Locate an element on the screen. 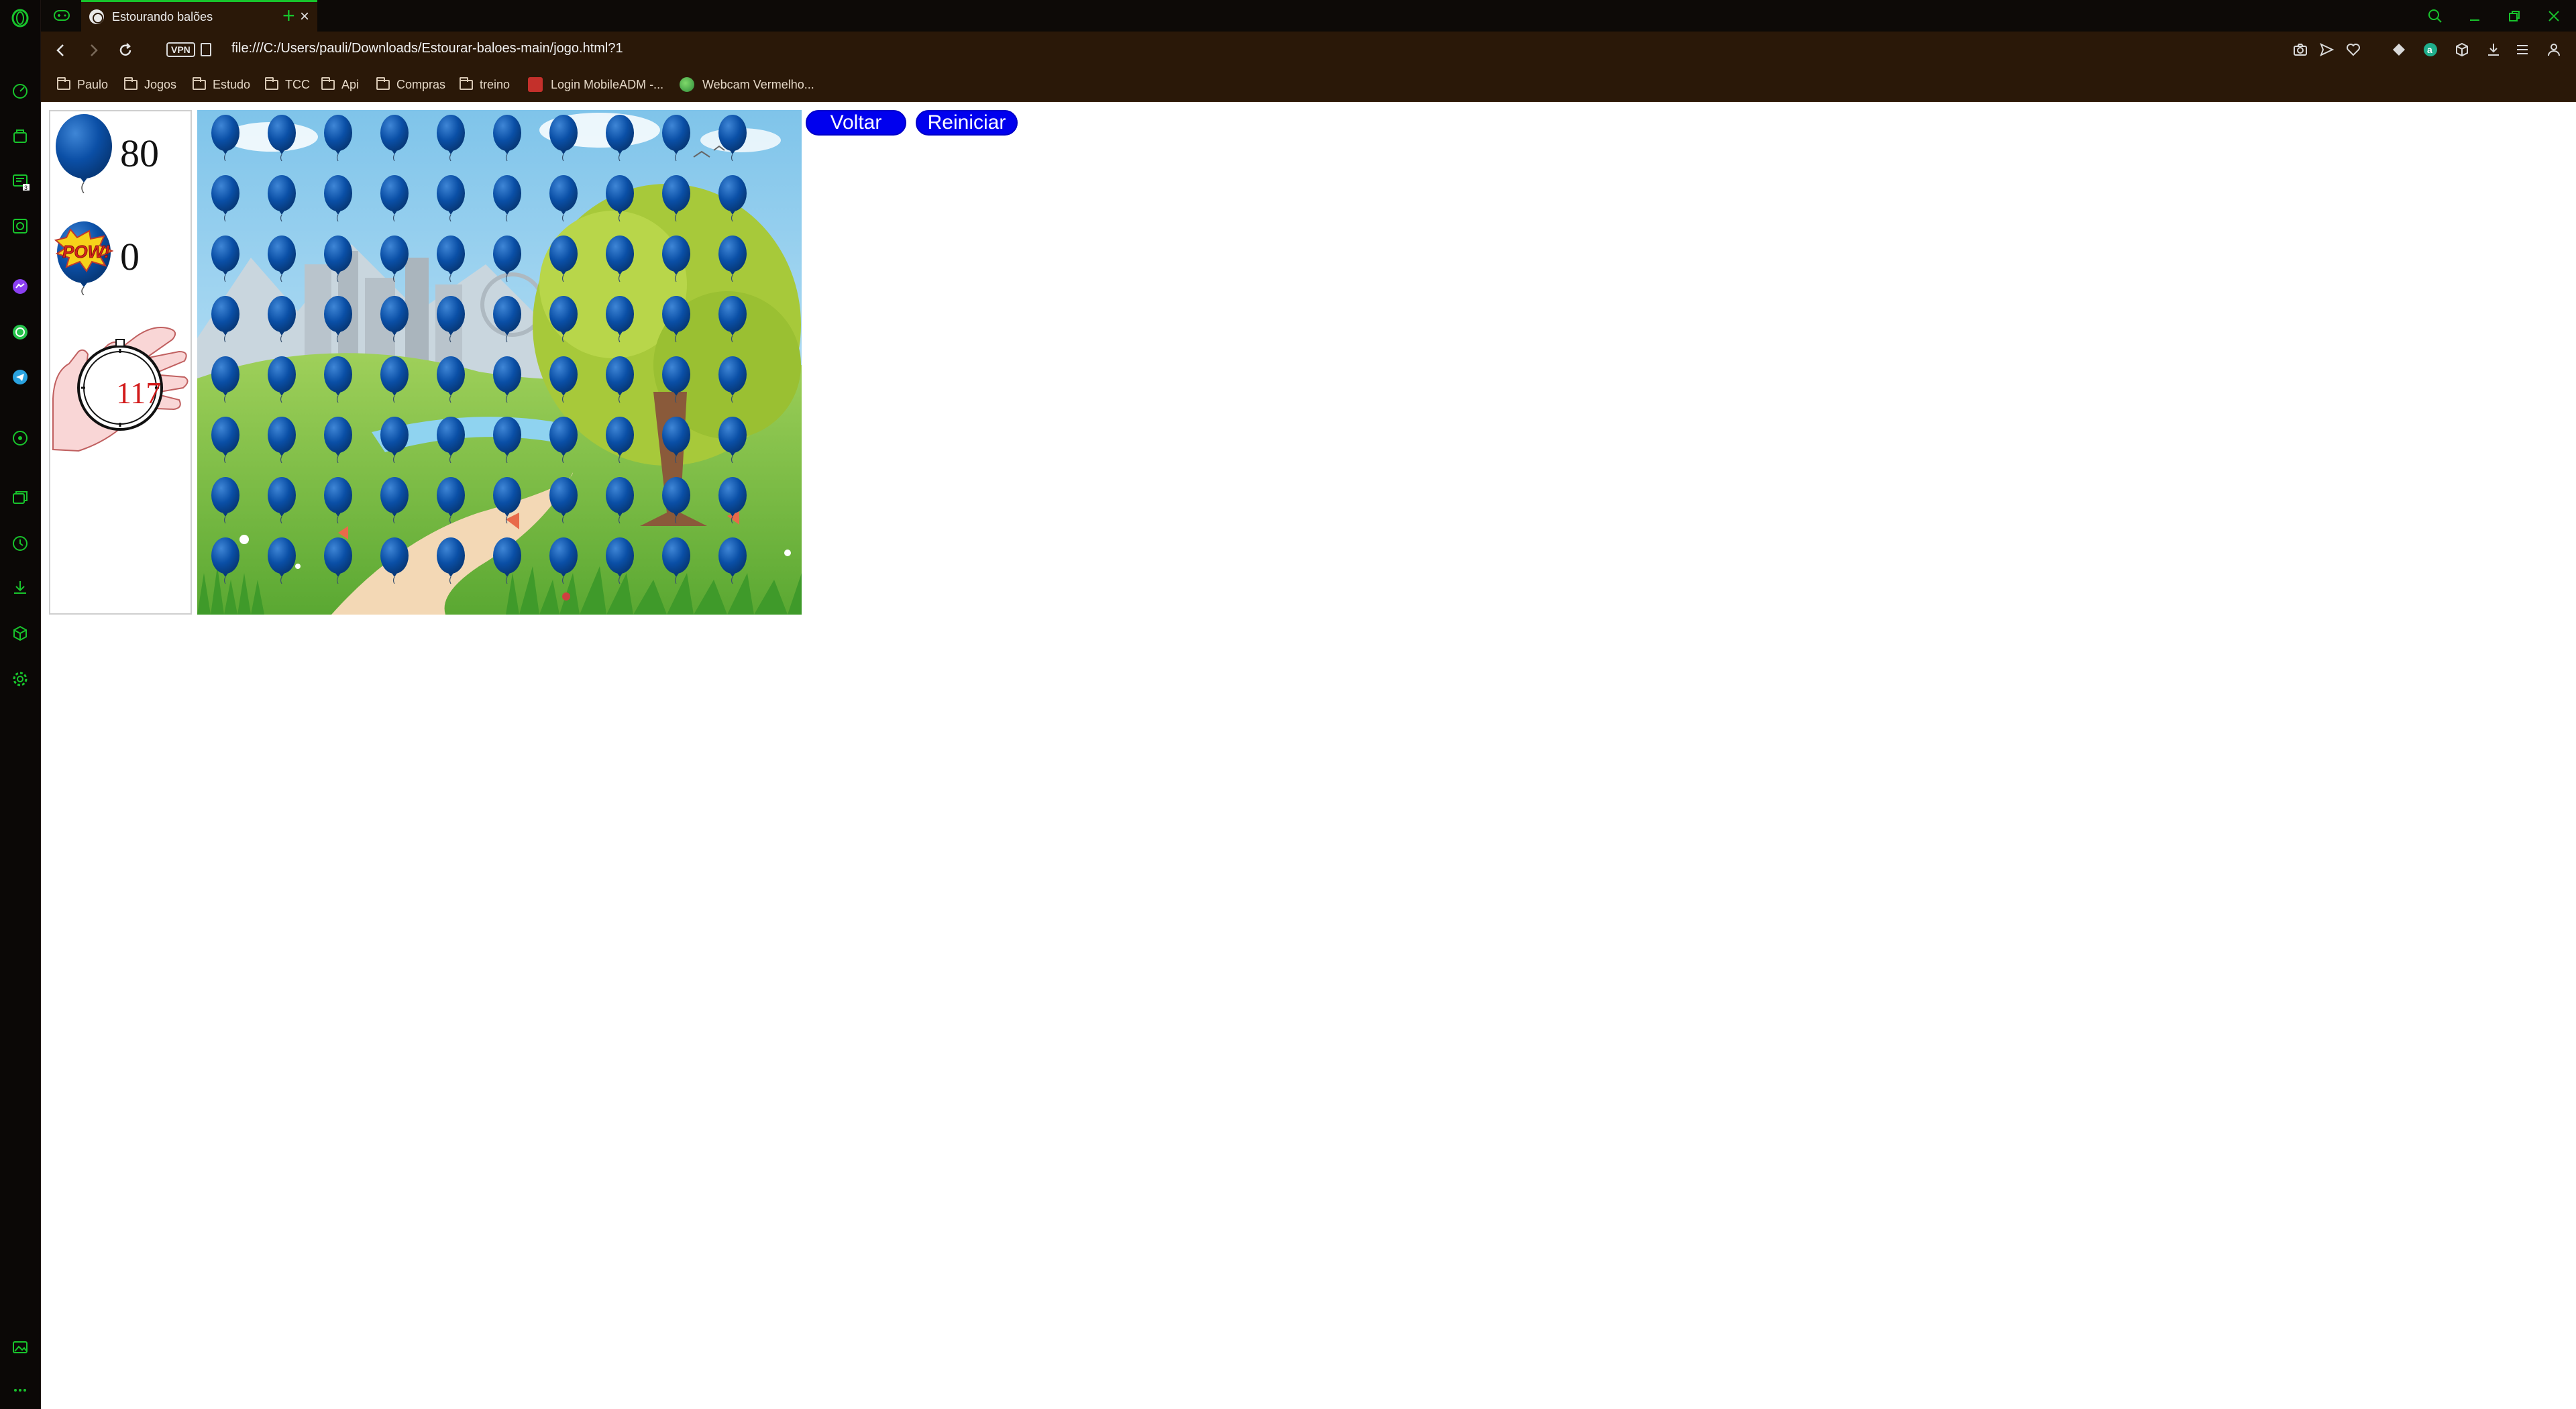  minimize-icon is located at coordinates (2475, 16).